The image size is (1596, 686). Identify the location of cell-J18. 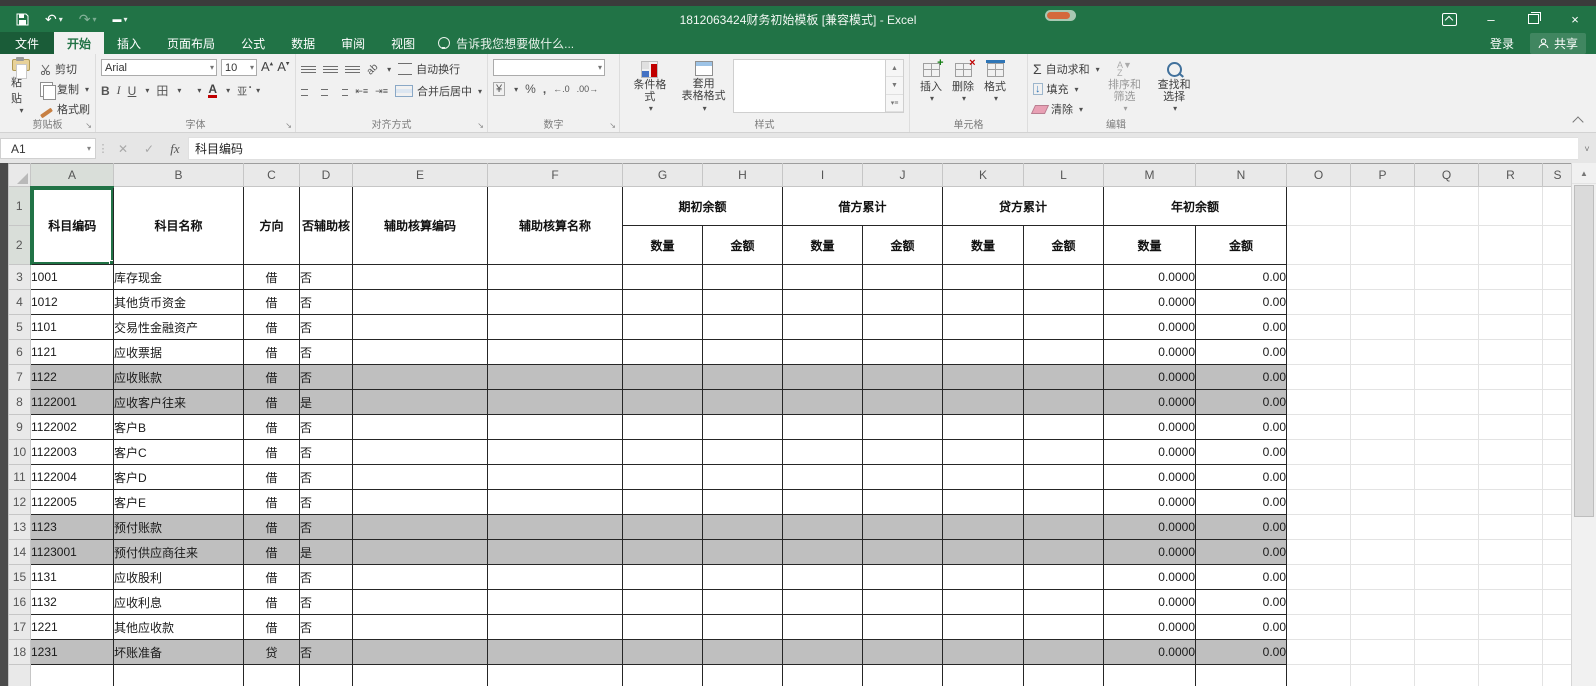
(902, 652).